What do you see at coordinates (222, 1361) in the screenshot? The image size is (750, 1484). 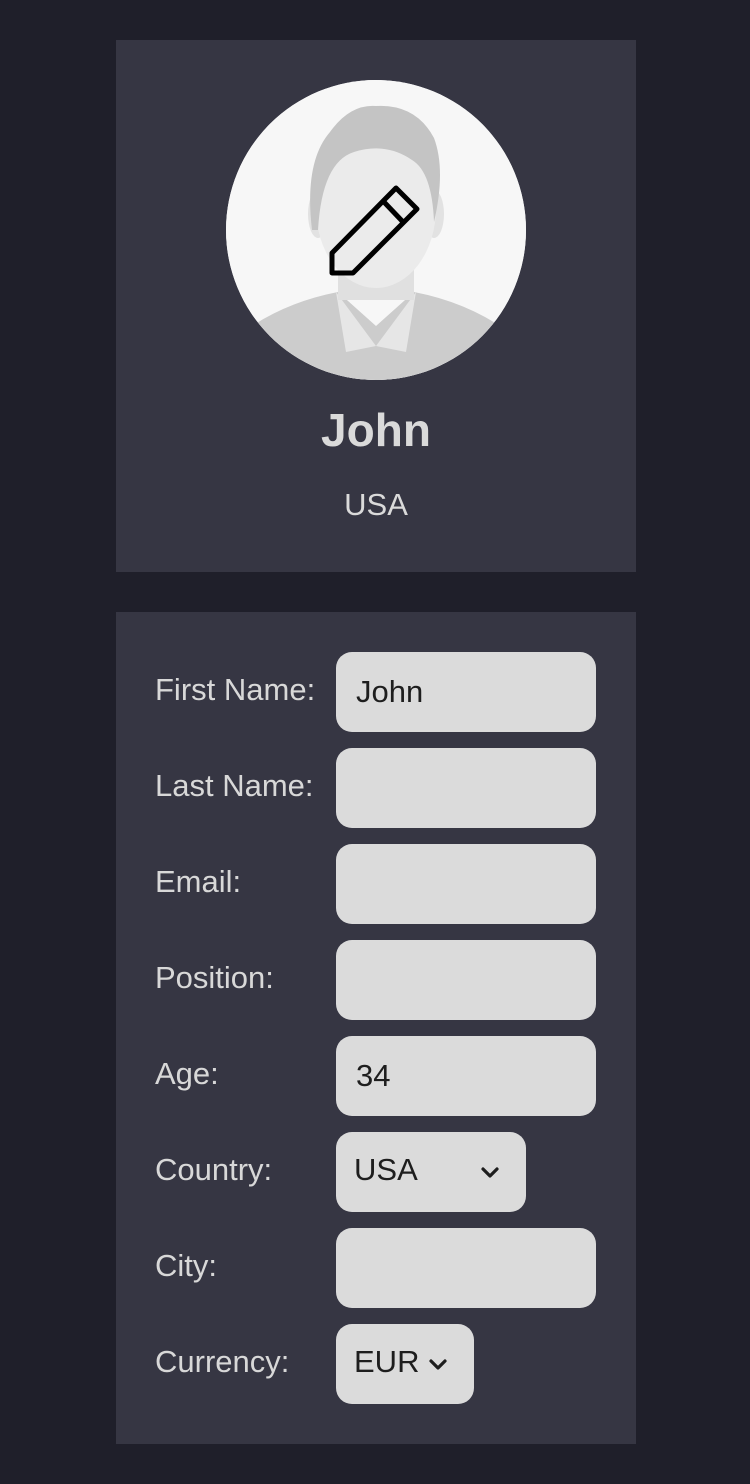 I see `currency-label: Currency:` at bounding box center [222, 1361].